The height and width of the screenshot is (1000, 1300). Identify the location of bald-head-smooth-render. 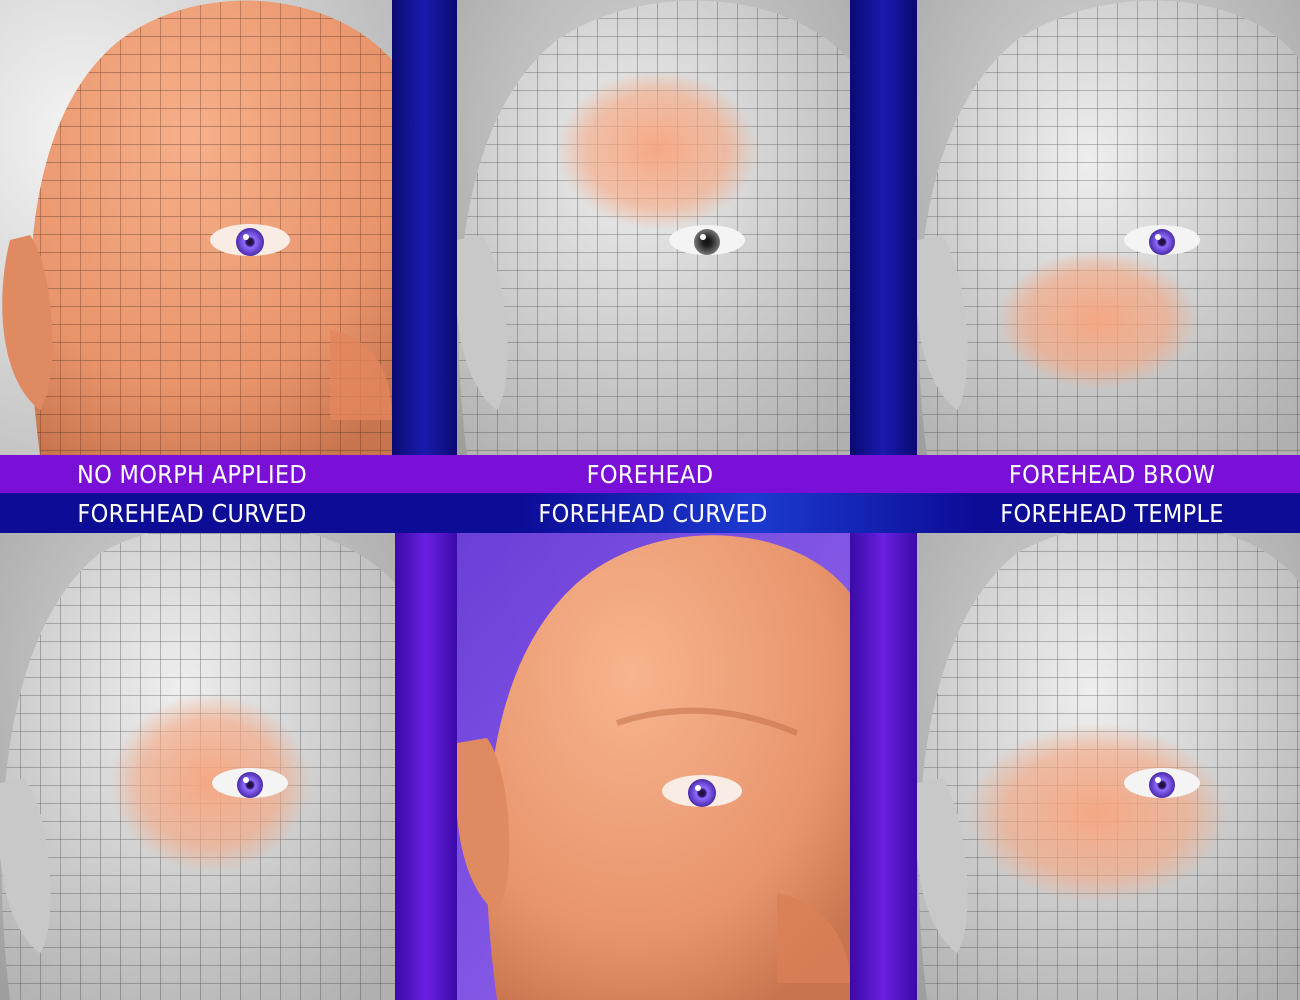
(653, 766).